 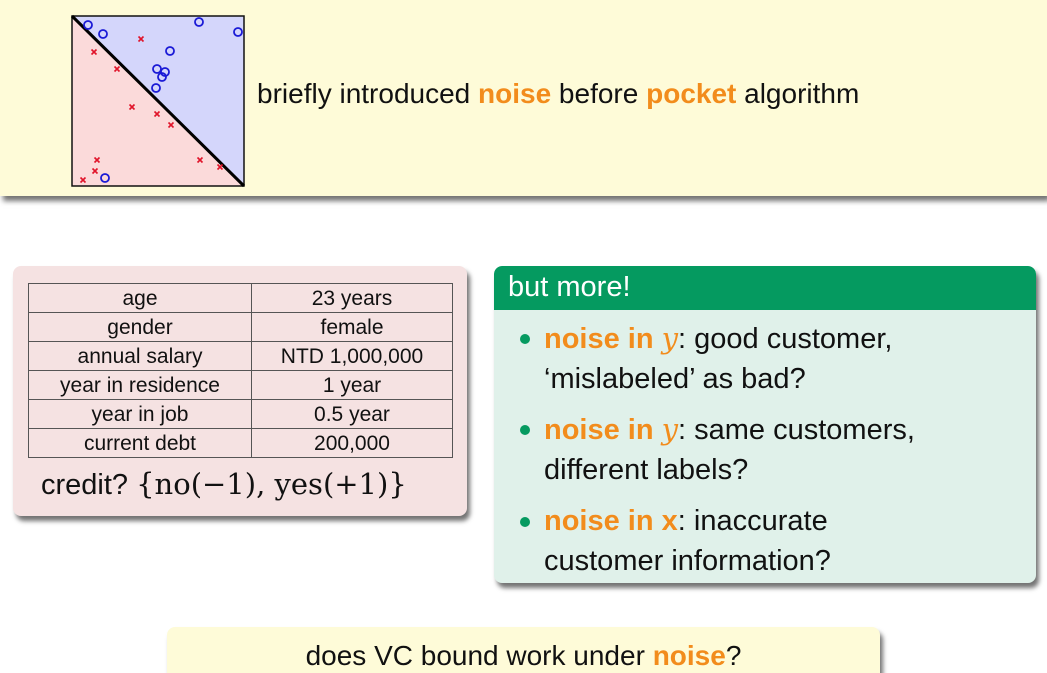 What do you see at coordinates (479, 655) in the screenshot?
I see `question-text-1: does VC bound work under` at bounding box center [479, 655].